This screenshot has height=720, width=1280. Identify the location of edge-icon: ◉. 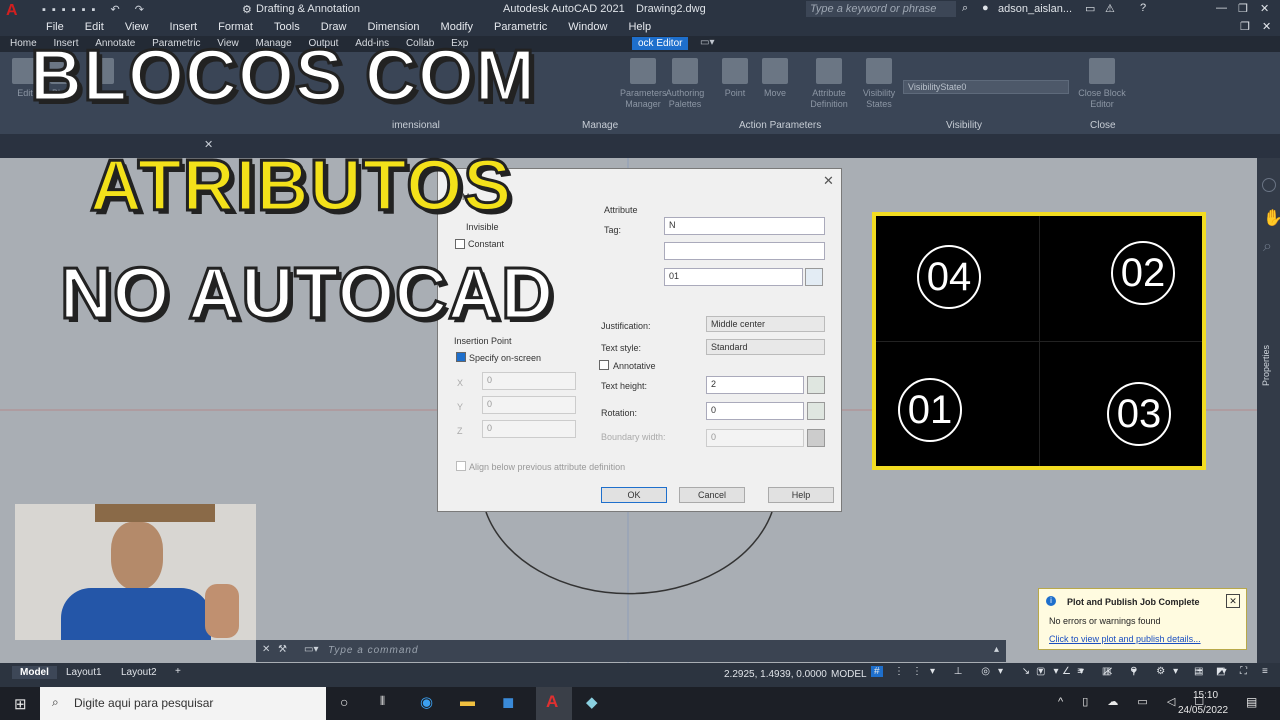
(426, 702).